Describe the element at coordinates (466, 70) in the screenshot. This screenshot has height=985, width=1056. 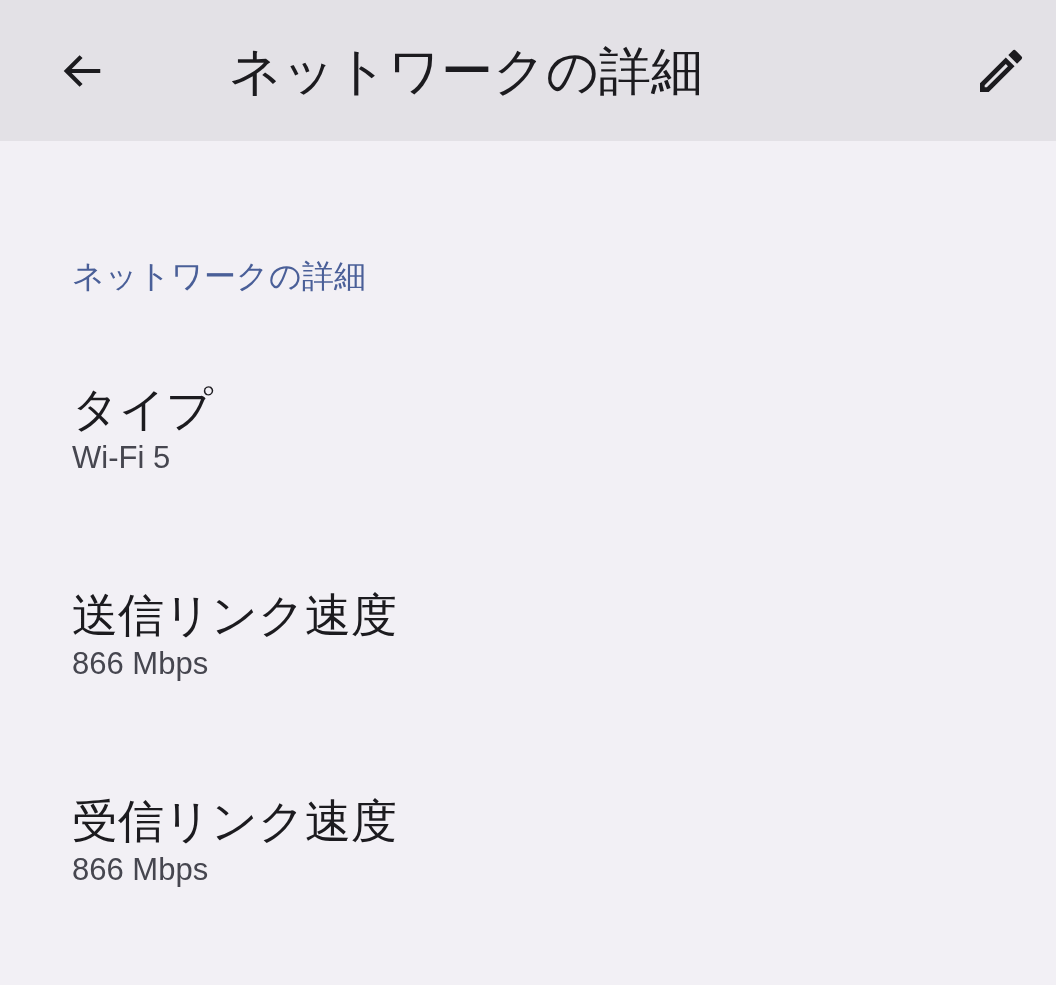
I see `screen-title: ネットワークの詳細` at that location.